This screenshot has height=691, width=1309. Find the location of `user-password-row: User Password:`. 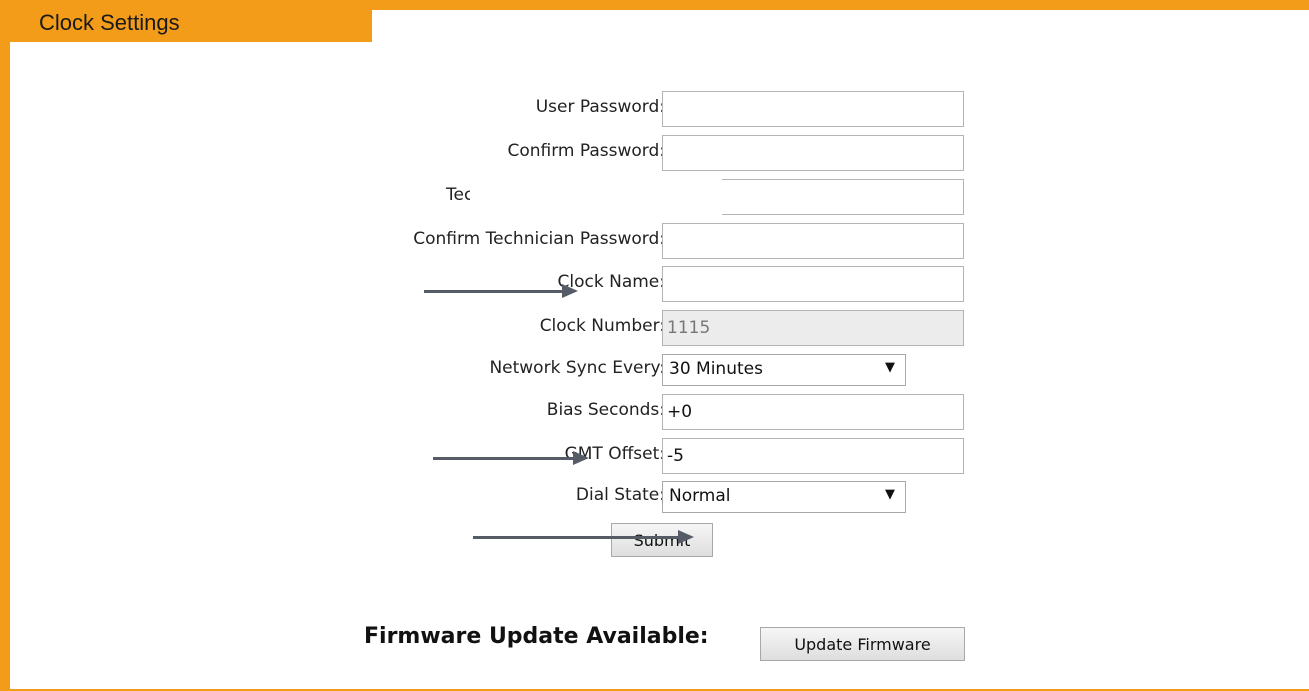

user-password-row: User Password: is located at coordinates (654, 109).